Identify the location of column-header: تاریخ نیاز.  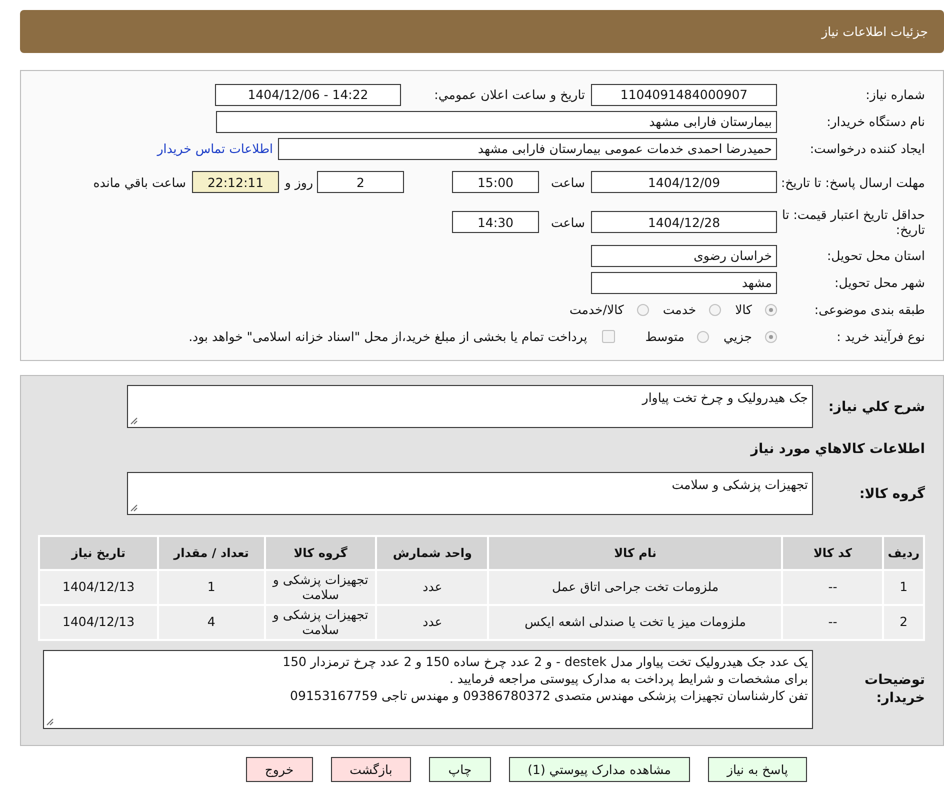
(98, 553).